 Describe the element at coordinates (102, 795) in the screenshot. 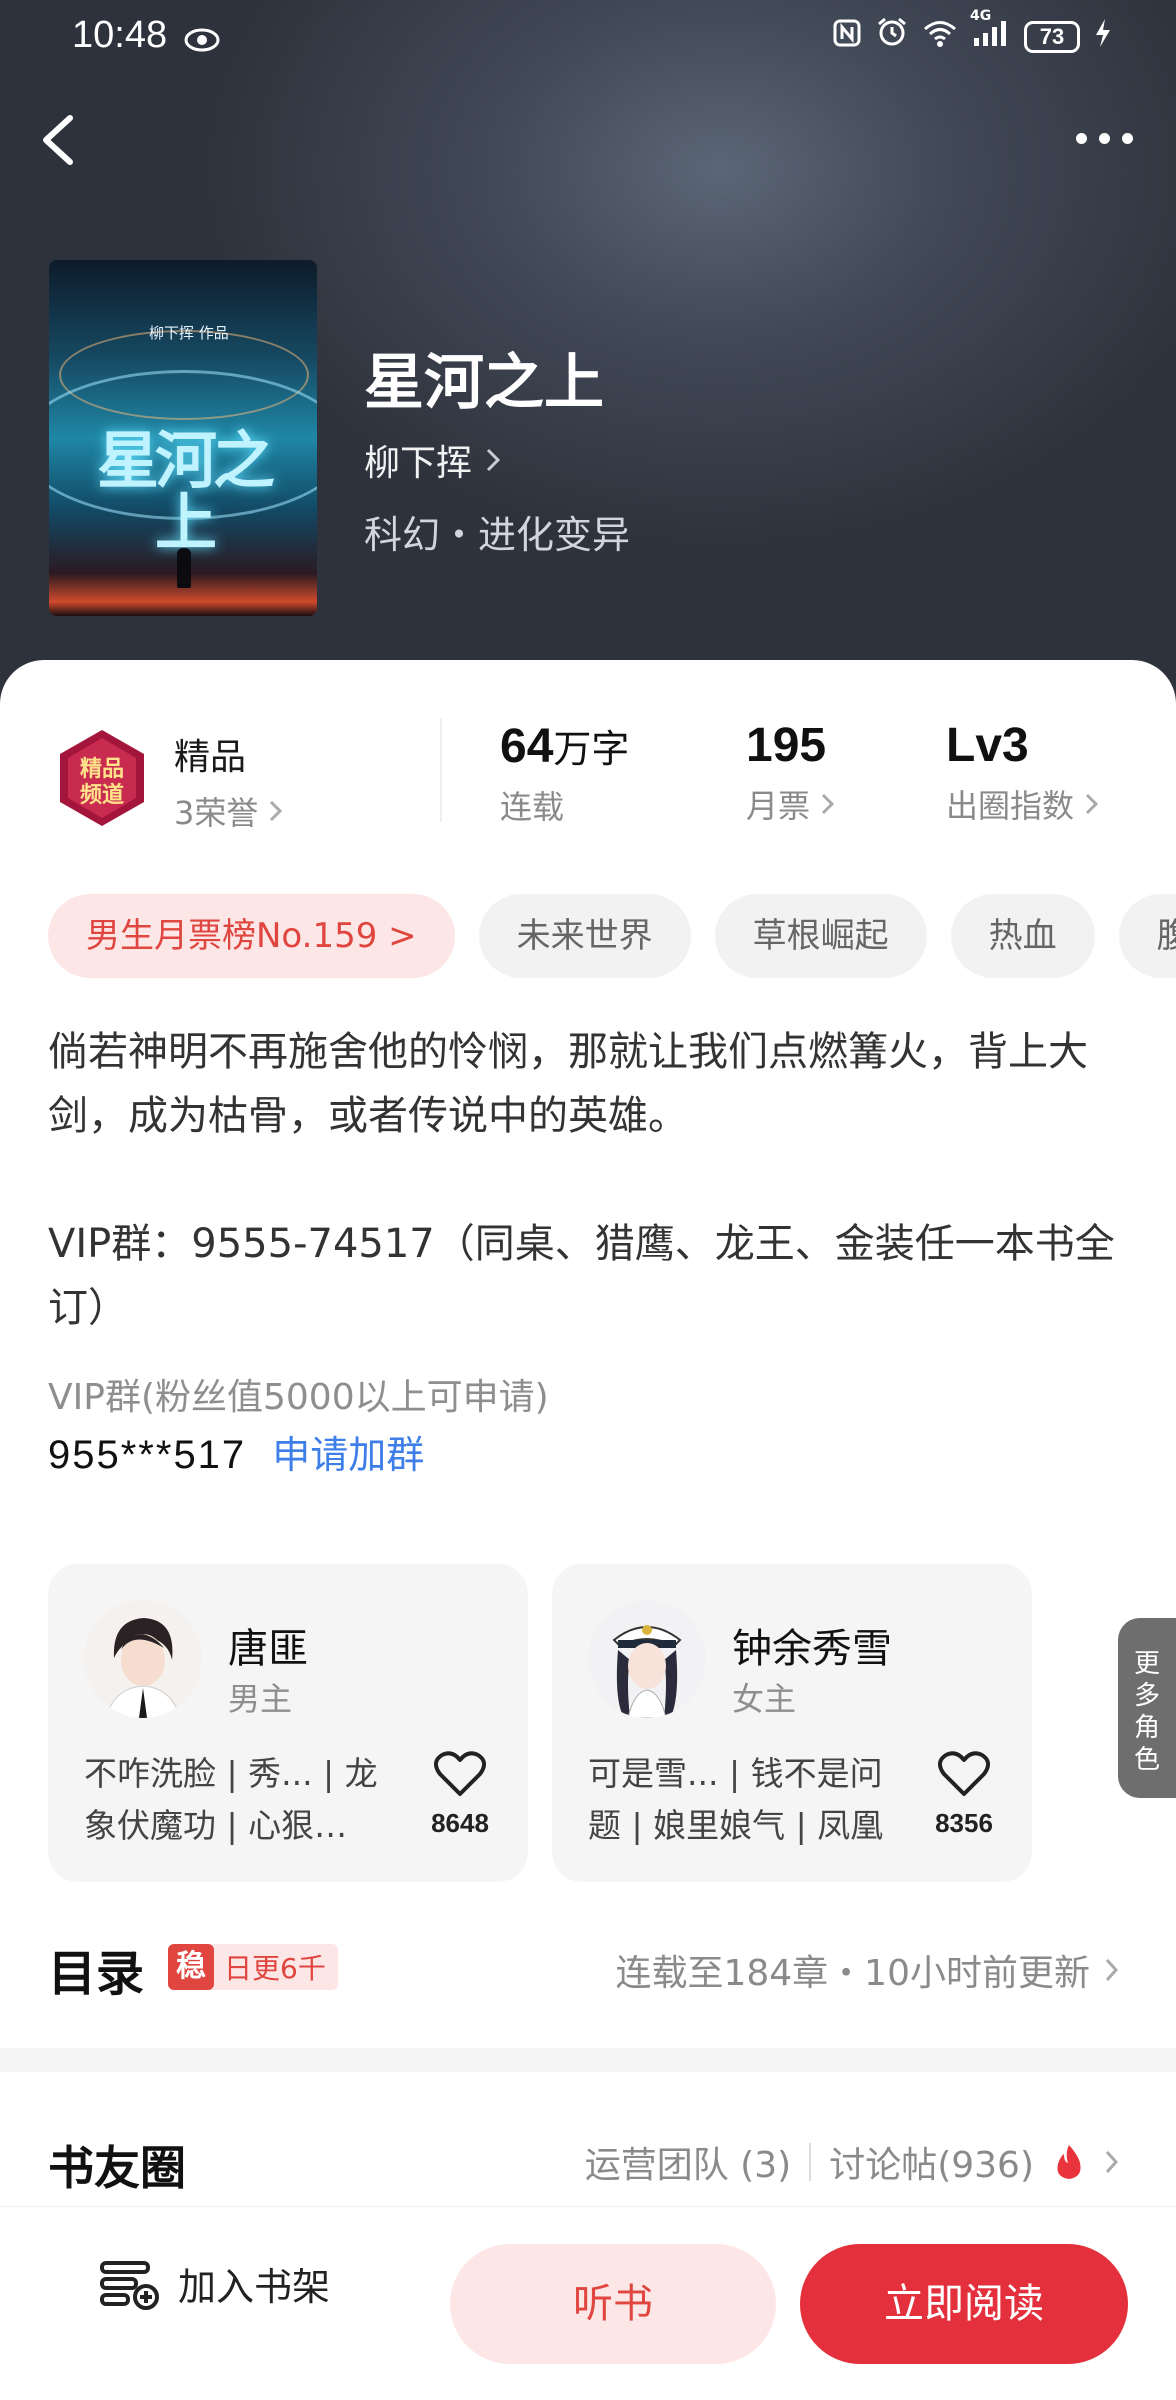

I see `svg-text: 频道` at that location.